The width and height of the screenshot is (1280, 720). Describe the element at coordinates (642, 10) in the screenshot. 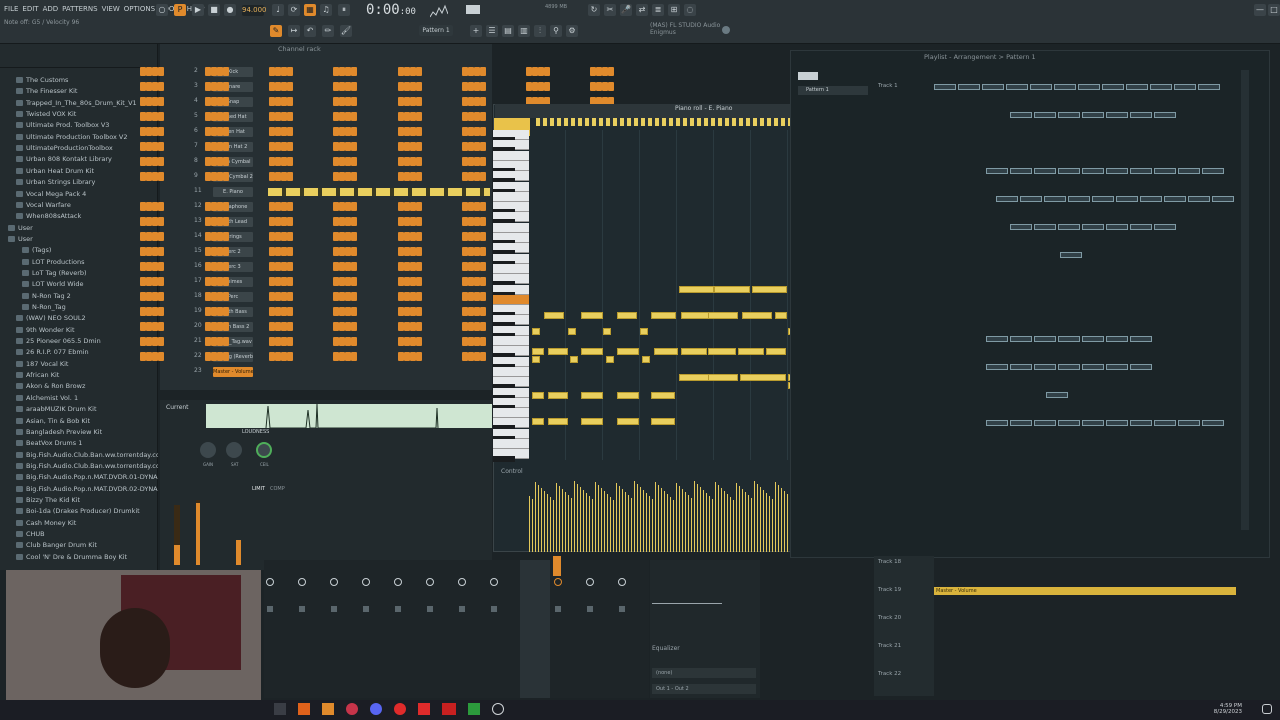

I see `connect-icon: ⇄` at that location.